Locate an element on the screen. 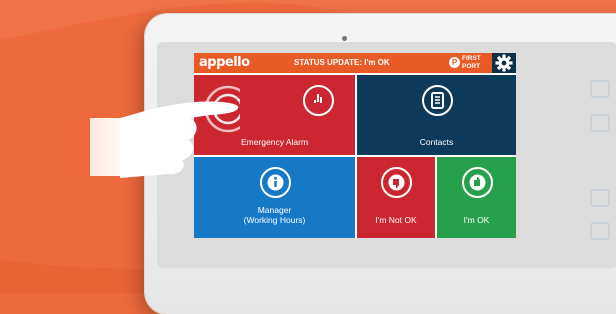 Image resolution: width=616 pixels, height=314 pixels. side-calendar-icon is located at coordinates (600, 123).